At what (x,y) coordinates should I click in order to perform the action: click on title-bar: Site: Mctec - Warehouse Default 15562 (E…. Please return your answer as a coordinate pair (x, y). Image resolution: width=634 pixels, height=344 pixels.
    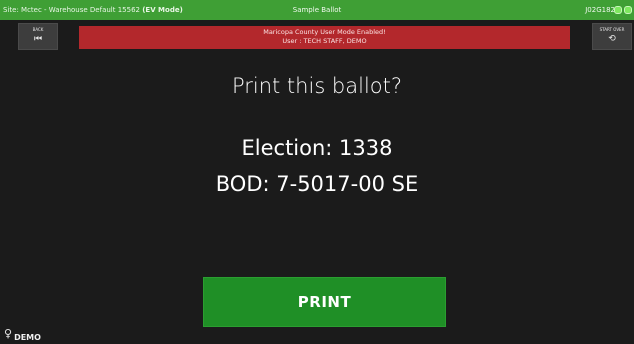
    Looking at the image, I should click on (317, 10).